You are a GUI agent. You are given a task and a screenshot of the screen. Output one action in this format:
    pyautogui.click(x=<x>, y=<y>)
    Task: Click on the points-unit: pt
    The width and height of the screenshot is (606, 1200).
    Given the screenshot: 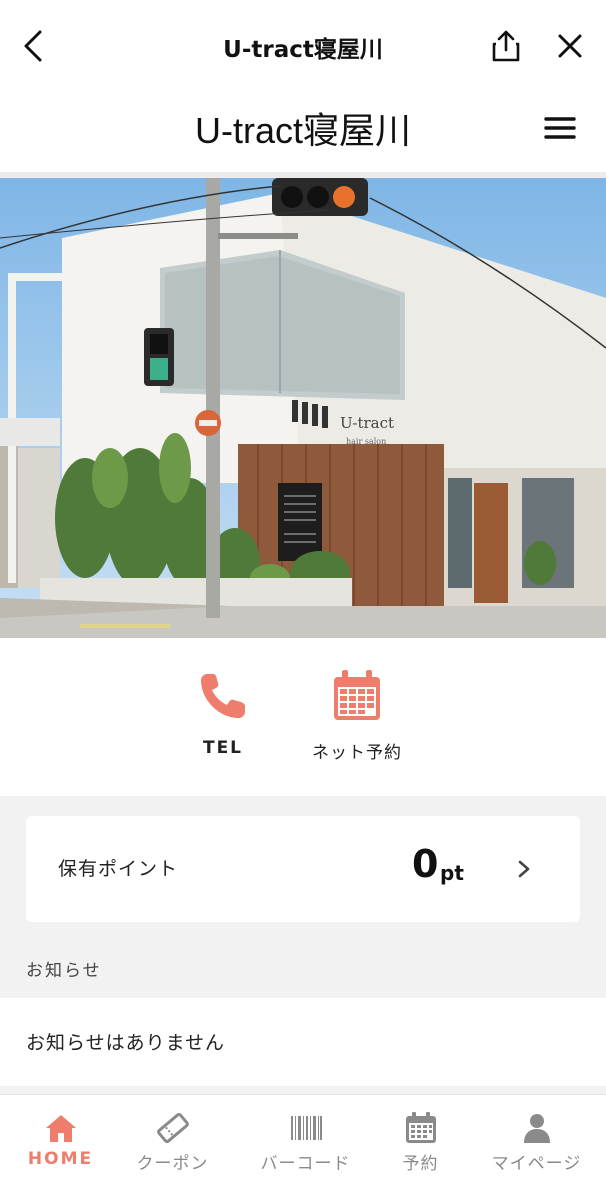 What is the action you would take?
    pyautogui.click(x=452, y=873)
    